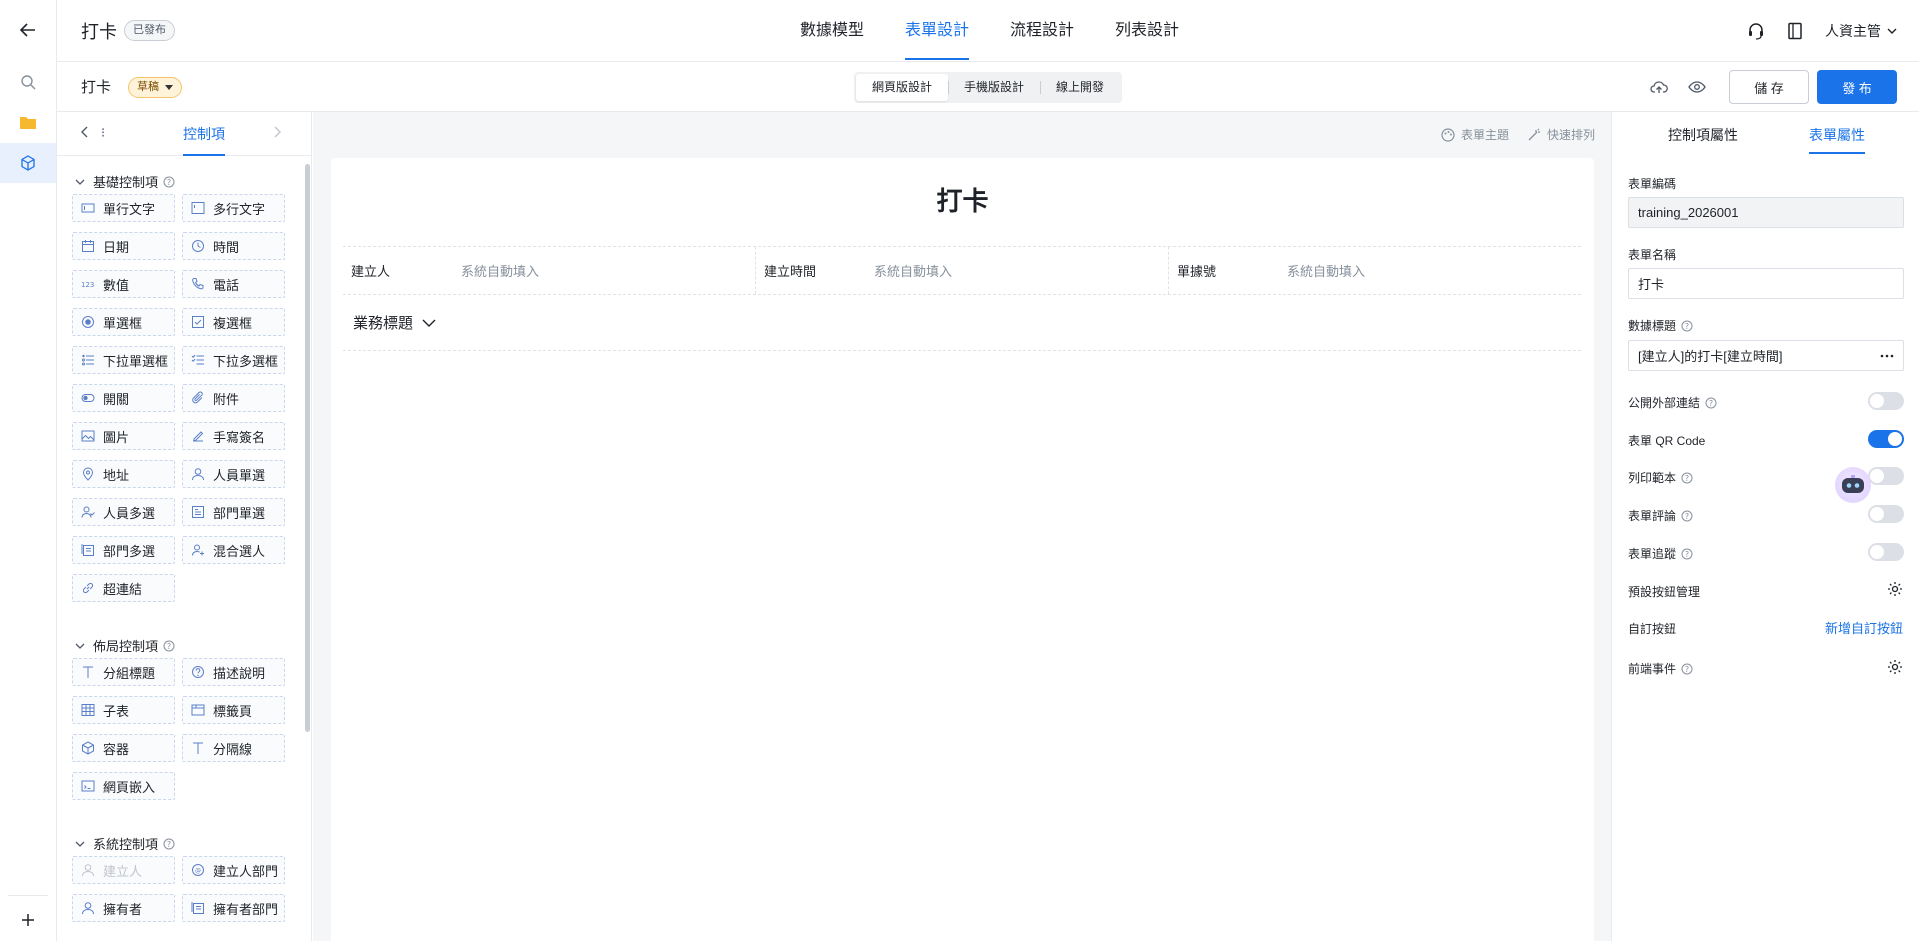 The image size is (1919, 941). What do you see at coordinates (1886, 476) in the screenshot?
I see `print-template-toggle` at bounding box center [1886, 476].